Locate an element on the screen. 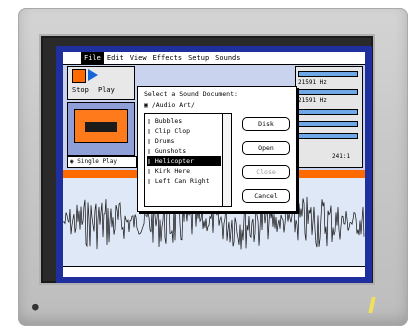 The height and width of the screenshot is (329, 420). list-item: ▯ Kirk Here is located at coordinates (184, 171).